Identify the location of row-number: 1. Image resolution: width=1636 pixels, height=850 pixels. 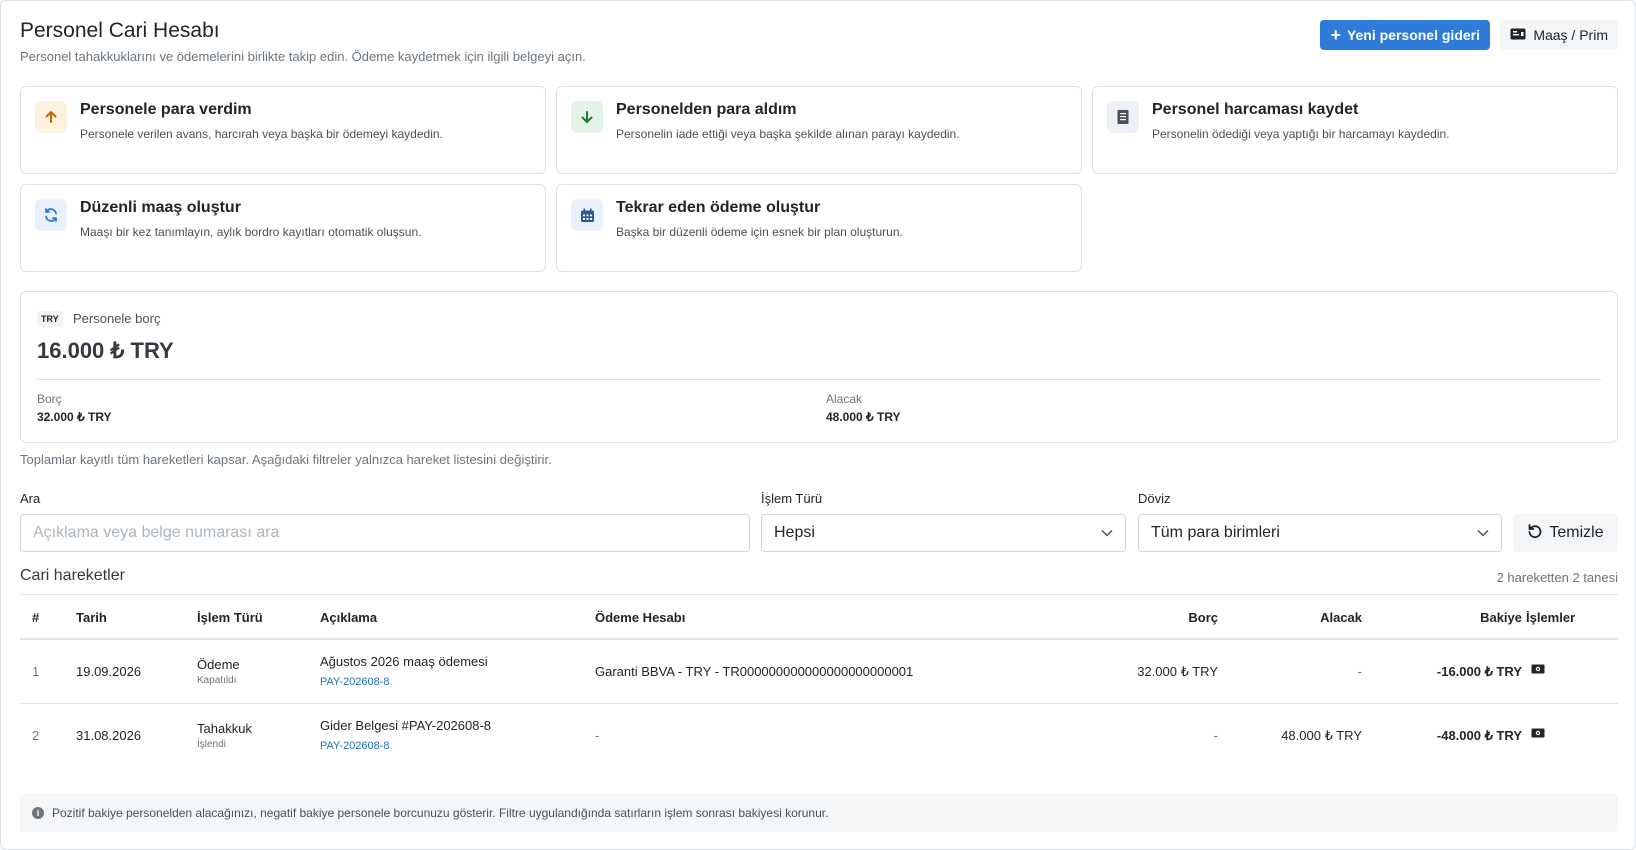
(36, 671).